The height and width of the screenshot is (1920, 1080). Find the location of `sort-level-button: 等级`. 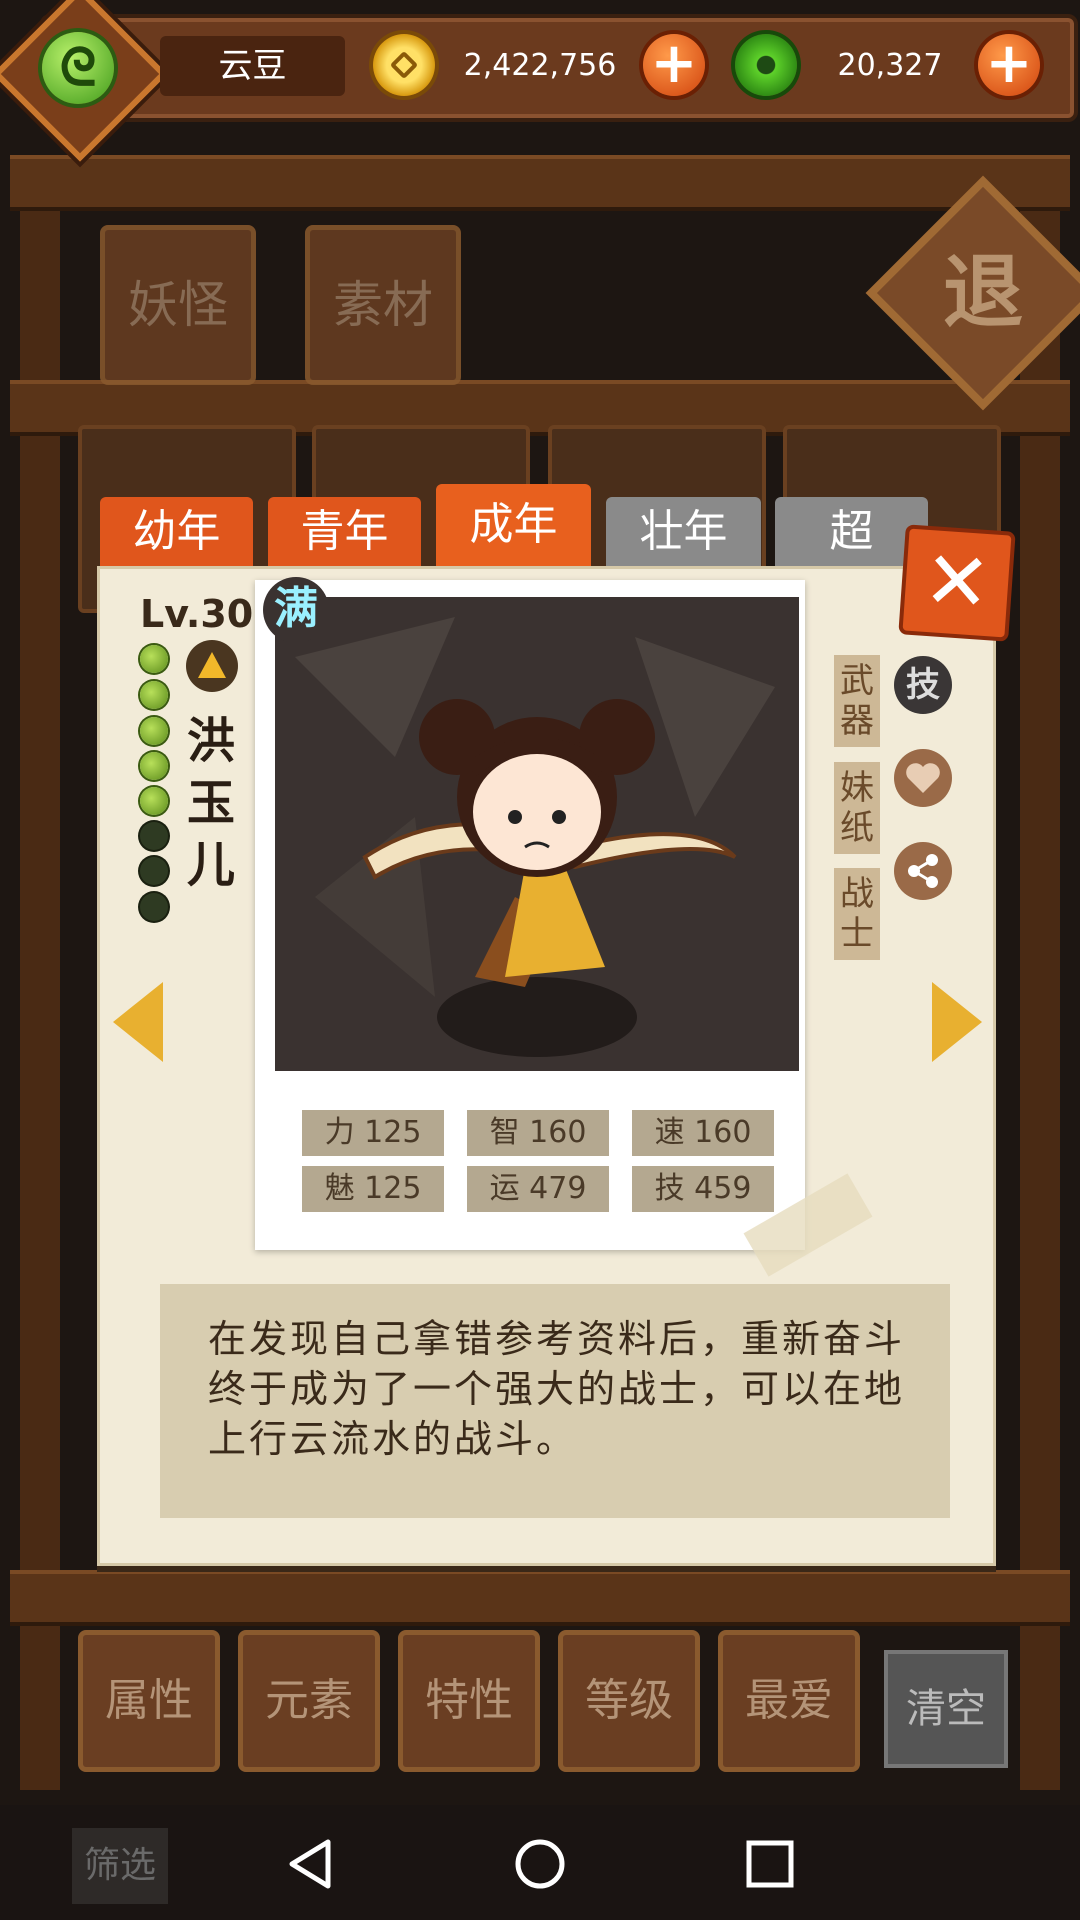

sort-level-button: 等级 is located at coordinates (629, 1701).